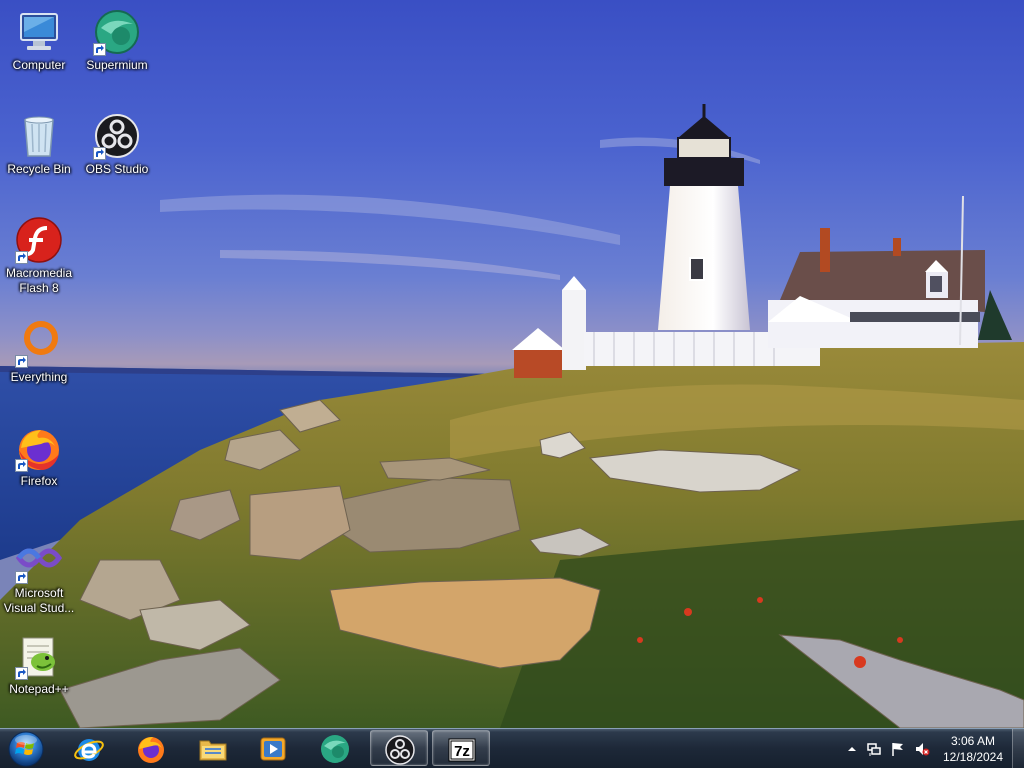  I want to click on desktop-icon-firefox: Firefox, so click(39, 456).